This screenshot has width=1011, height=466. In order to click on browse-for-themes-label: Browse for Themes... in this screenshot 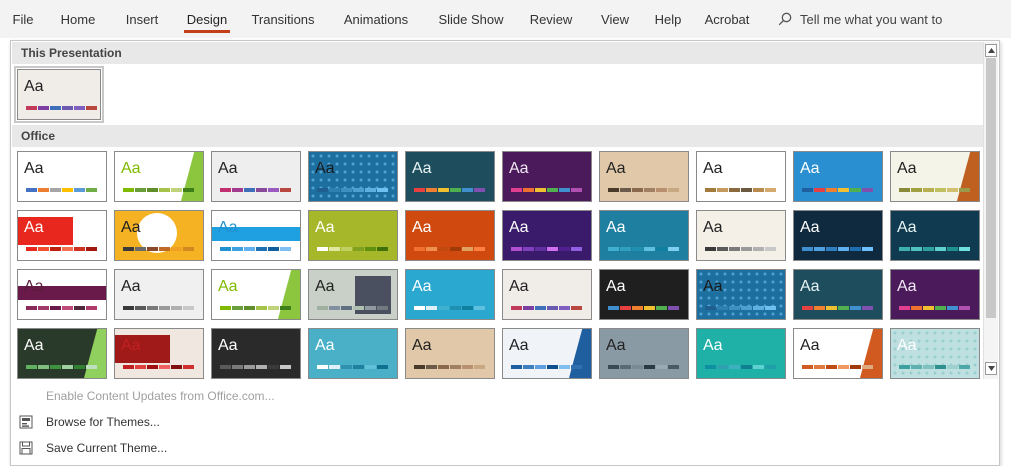, I will do `click(103, 422)`.